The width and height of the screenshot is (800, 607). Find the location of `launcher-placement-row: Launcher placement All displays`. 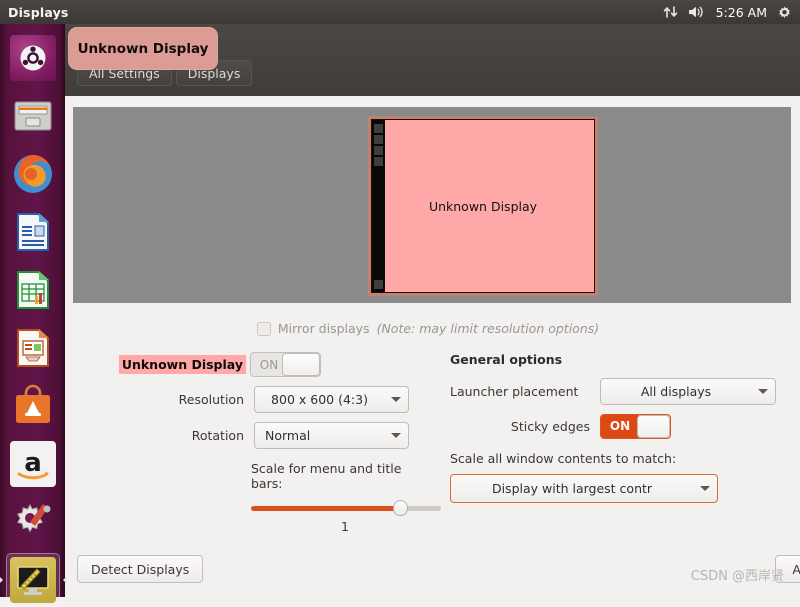

launcher-placement-row: Launcher placement All displays is located at coordinates (622, 391).